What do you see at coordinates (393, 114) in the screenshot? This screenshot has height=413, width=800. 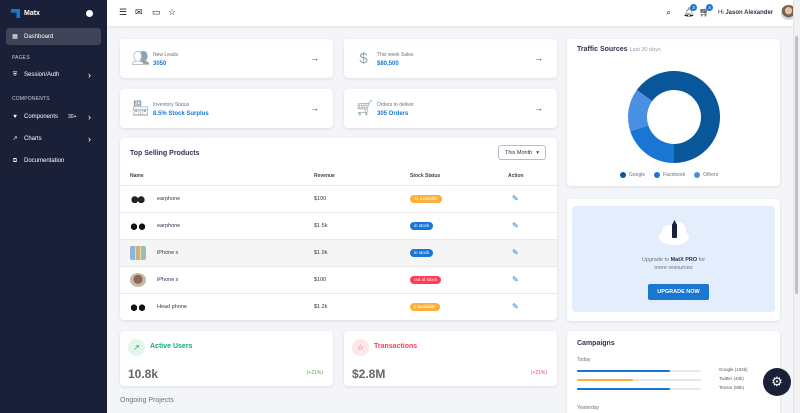 I see `stat-value: 305 Orders` at bounding box center [393, 114].